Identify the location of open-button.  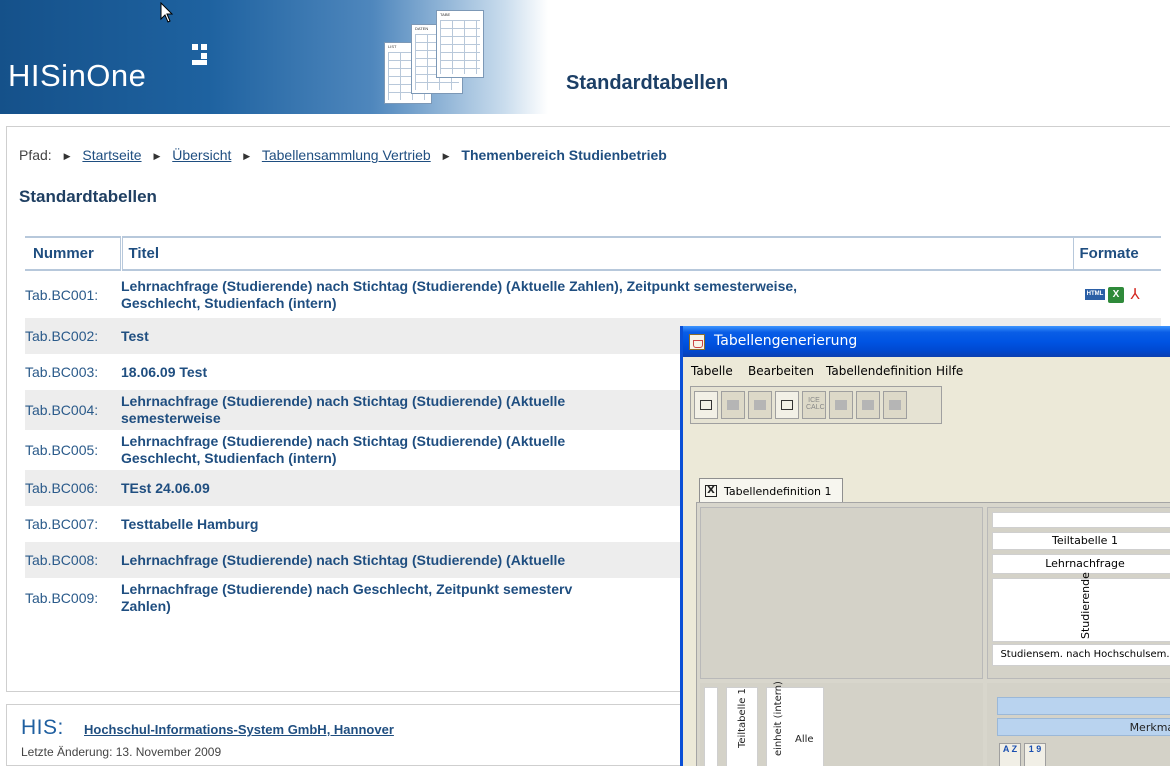
(733, 405).